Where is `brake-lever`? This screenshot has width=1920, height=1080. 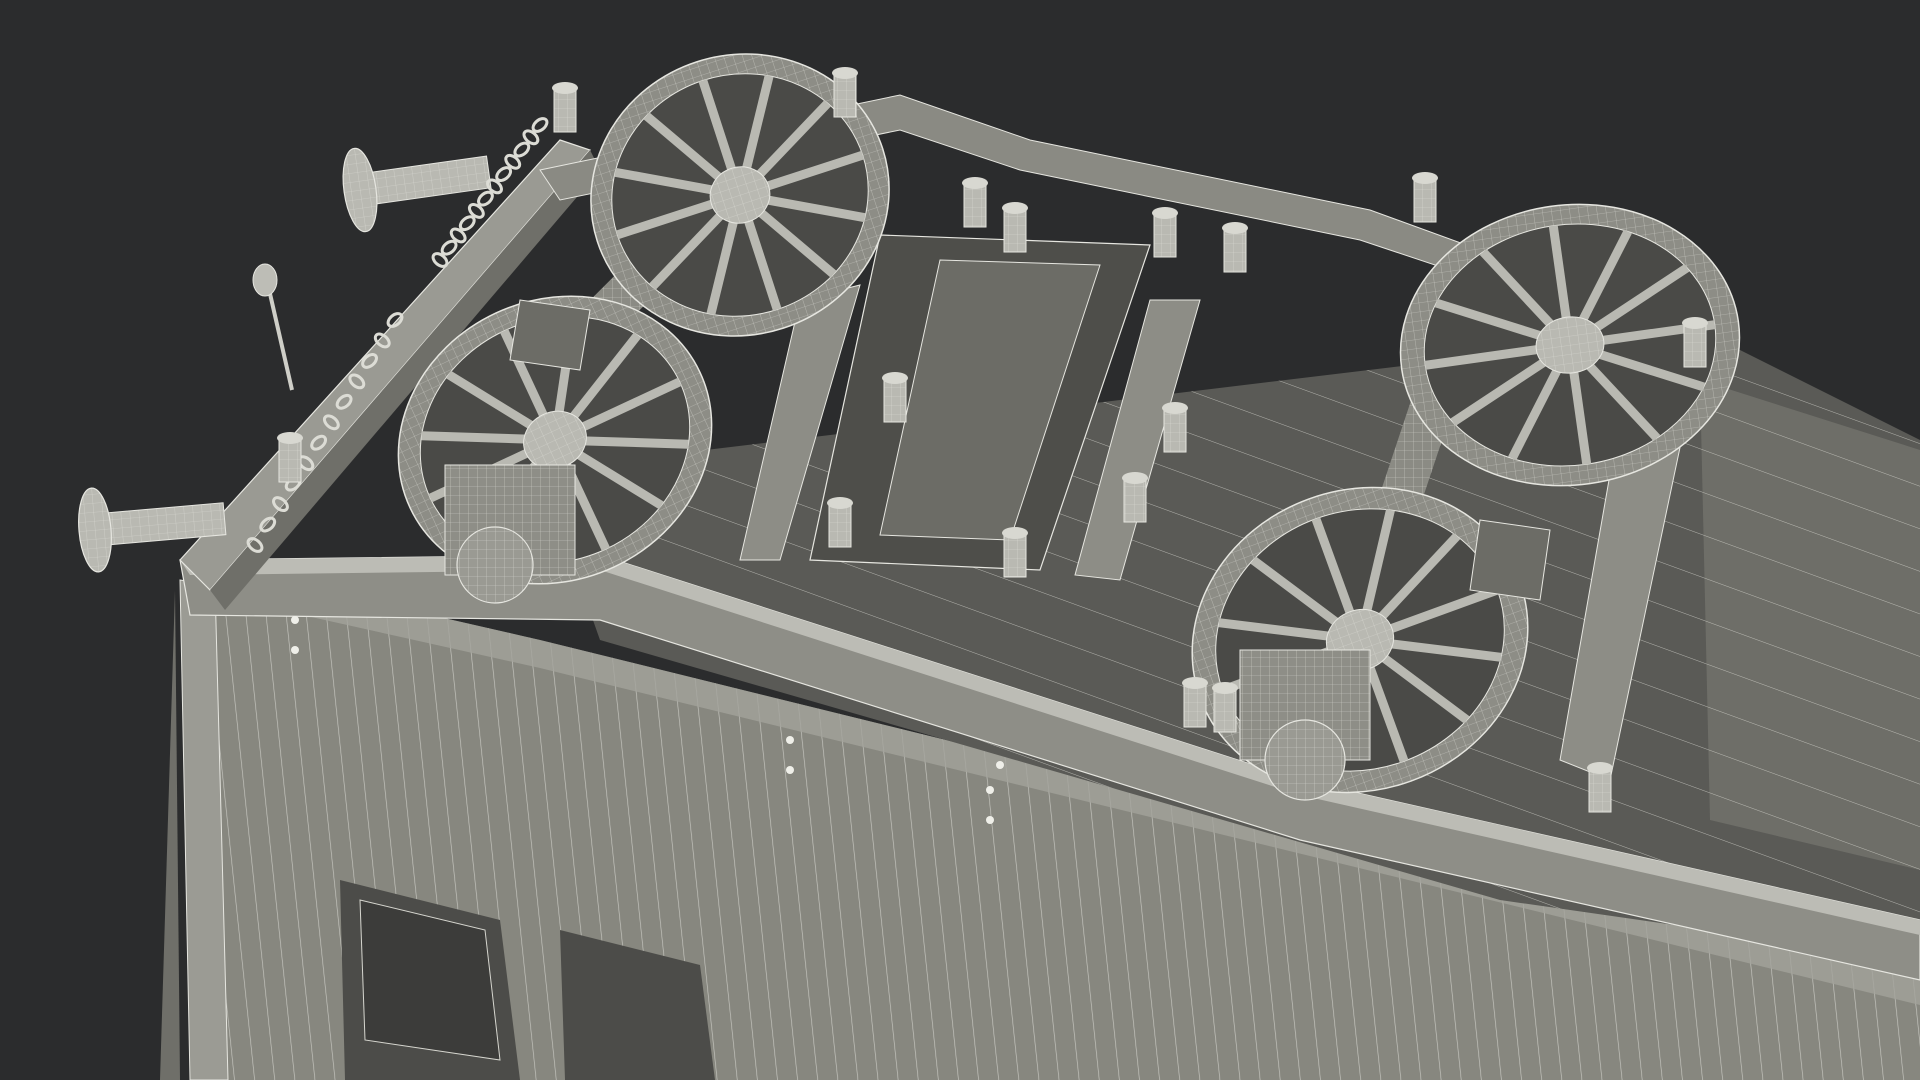
brake-lever is located at coordinates (273, 327).